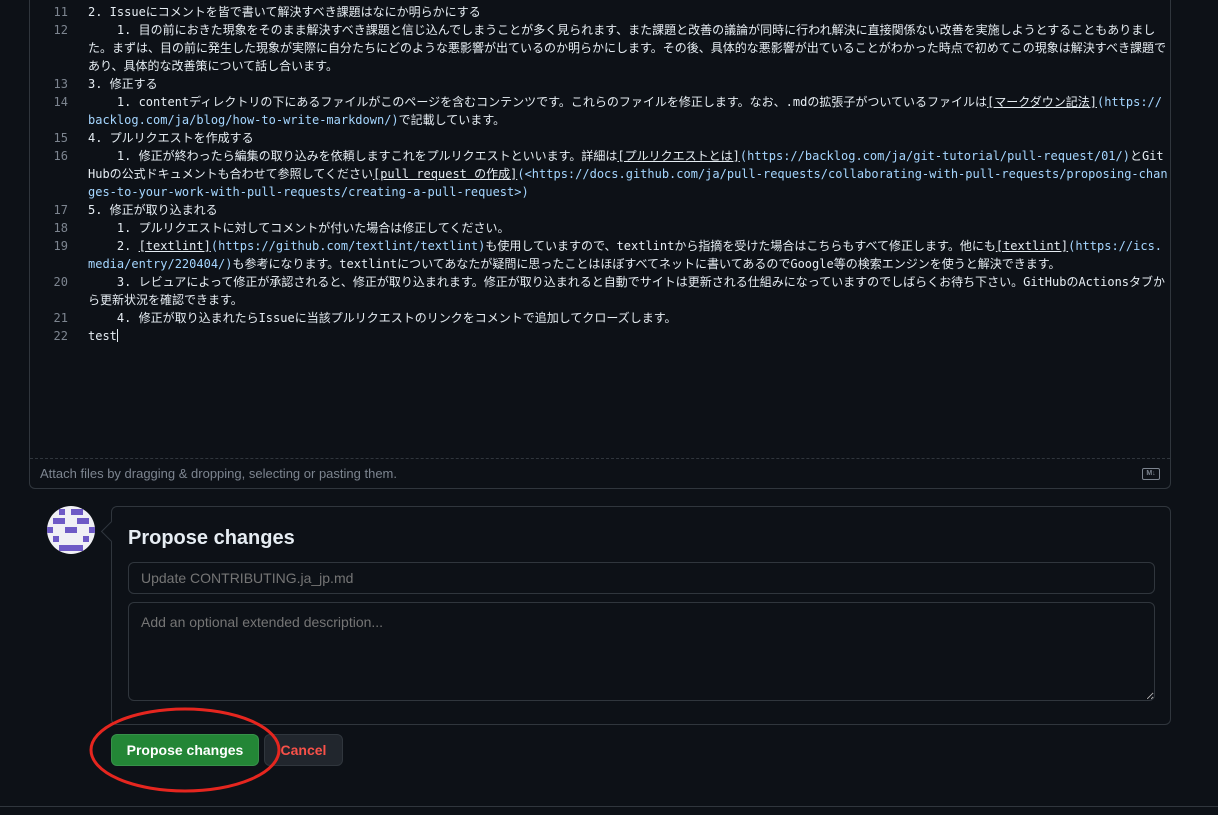  Describe the element at coordinates (628, 228) in the screenshot. I see `line-text: 1. プルリクエストに対してコメントが付いた場合は修正してください。` at that location.